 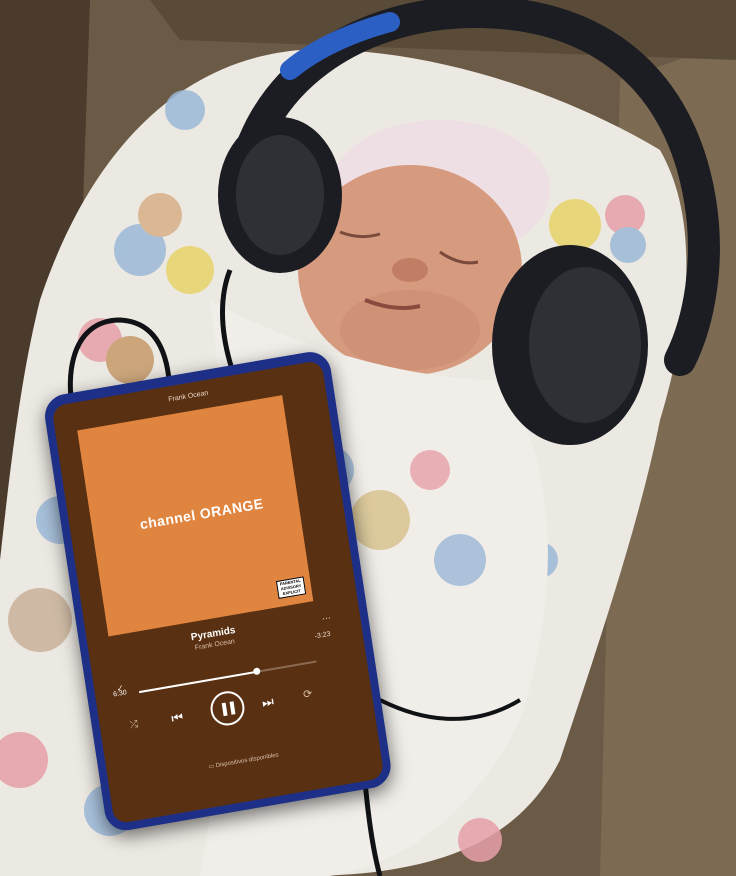 What do you see at coordinates (307, 694) in the screenshot?
I see `repeat-icon: ⟳` at bounding box center [307, 694].